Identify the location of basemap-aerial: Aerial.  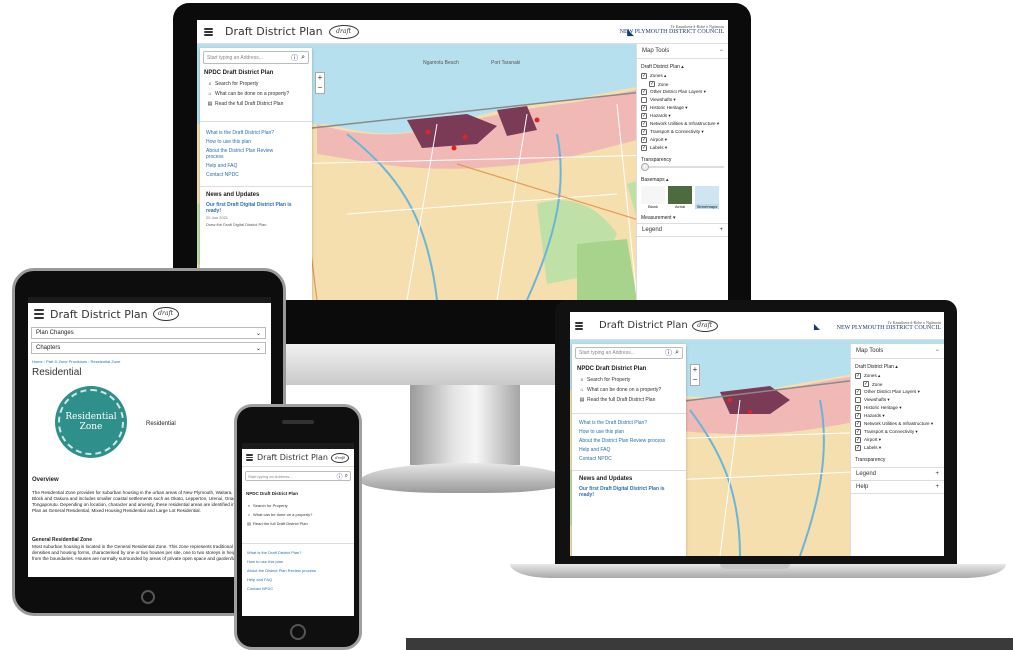
(680, 197).